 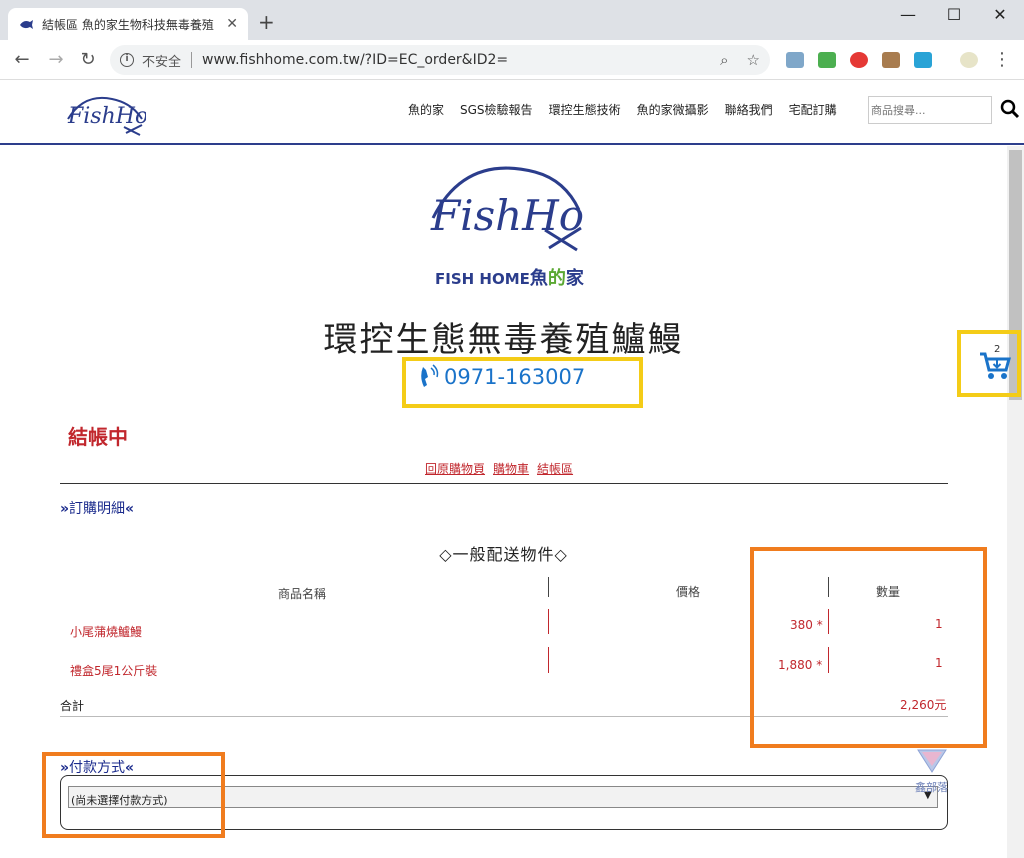 What do you see at coordinates (88, 60) in the screenshot?
I see `reload-icon: ↻` at bounding box center [88, 60].